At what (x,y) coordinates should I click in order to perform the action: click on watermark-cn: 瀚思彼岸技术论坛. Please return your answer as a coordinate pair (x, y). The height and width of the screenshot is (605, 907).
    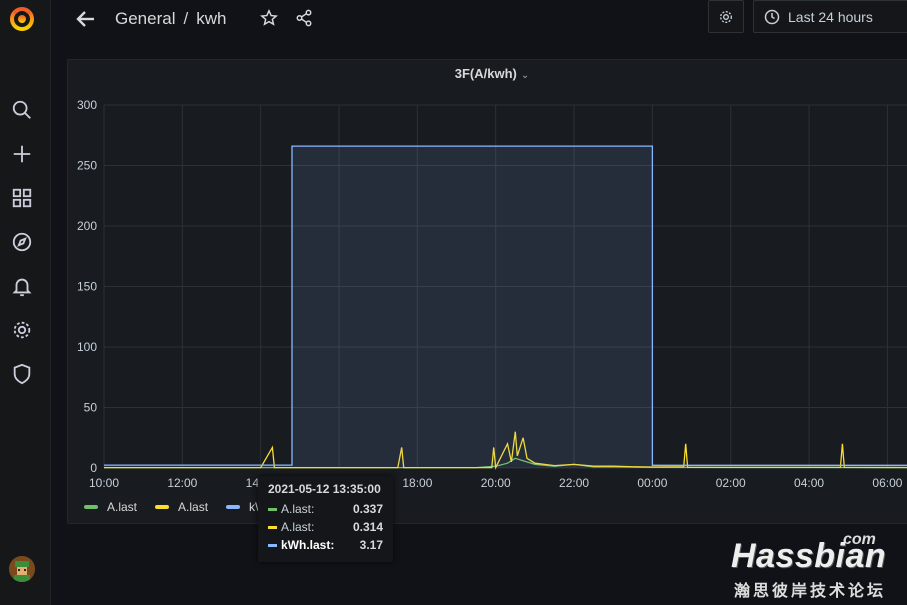
    Looking at the image, I should click on (810, 590).